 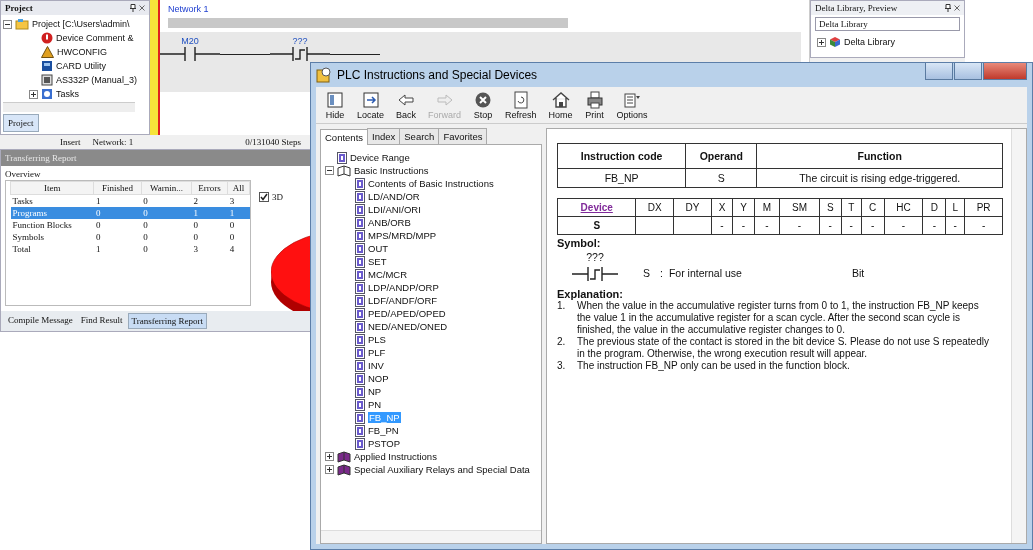 I want to click on maximize-button, so click(x=968, y=71).